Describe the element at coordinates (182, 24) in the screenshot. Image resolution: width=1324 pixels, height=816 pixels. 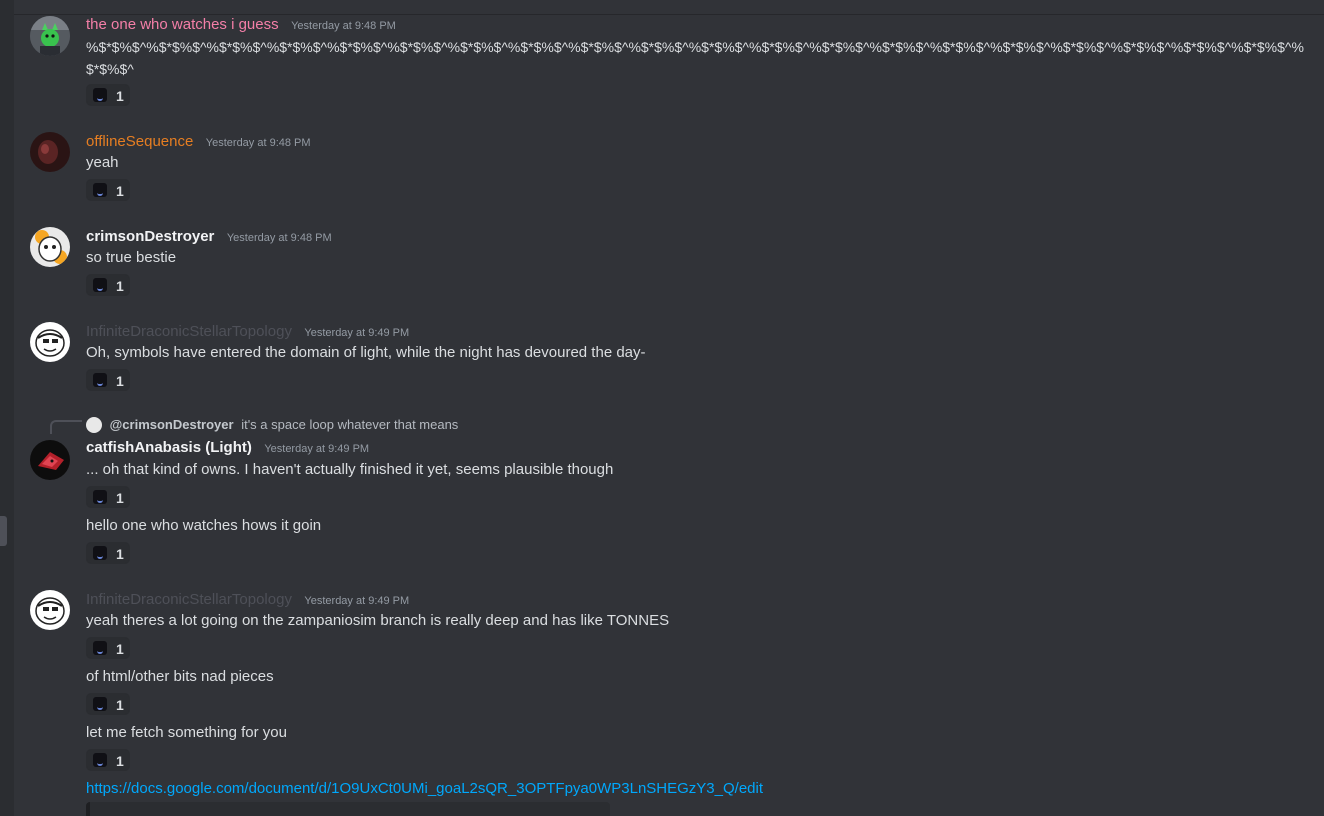
I see `username: the one who watches i guess` at that location.